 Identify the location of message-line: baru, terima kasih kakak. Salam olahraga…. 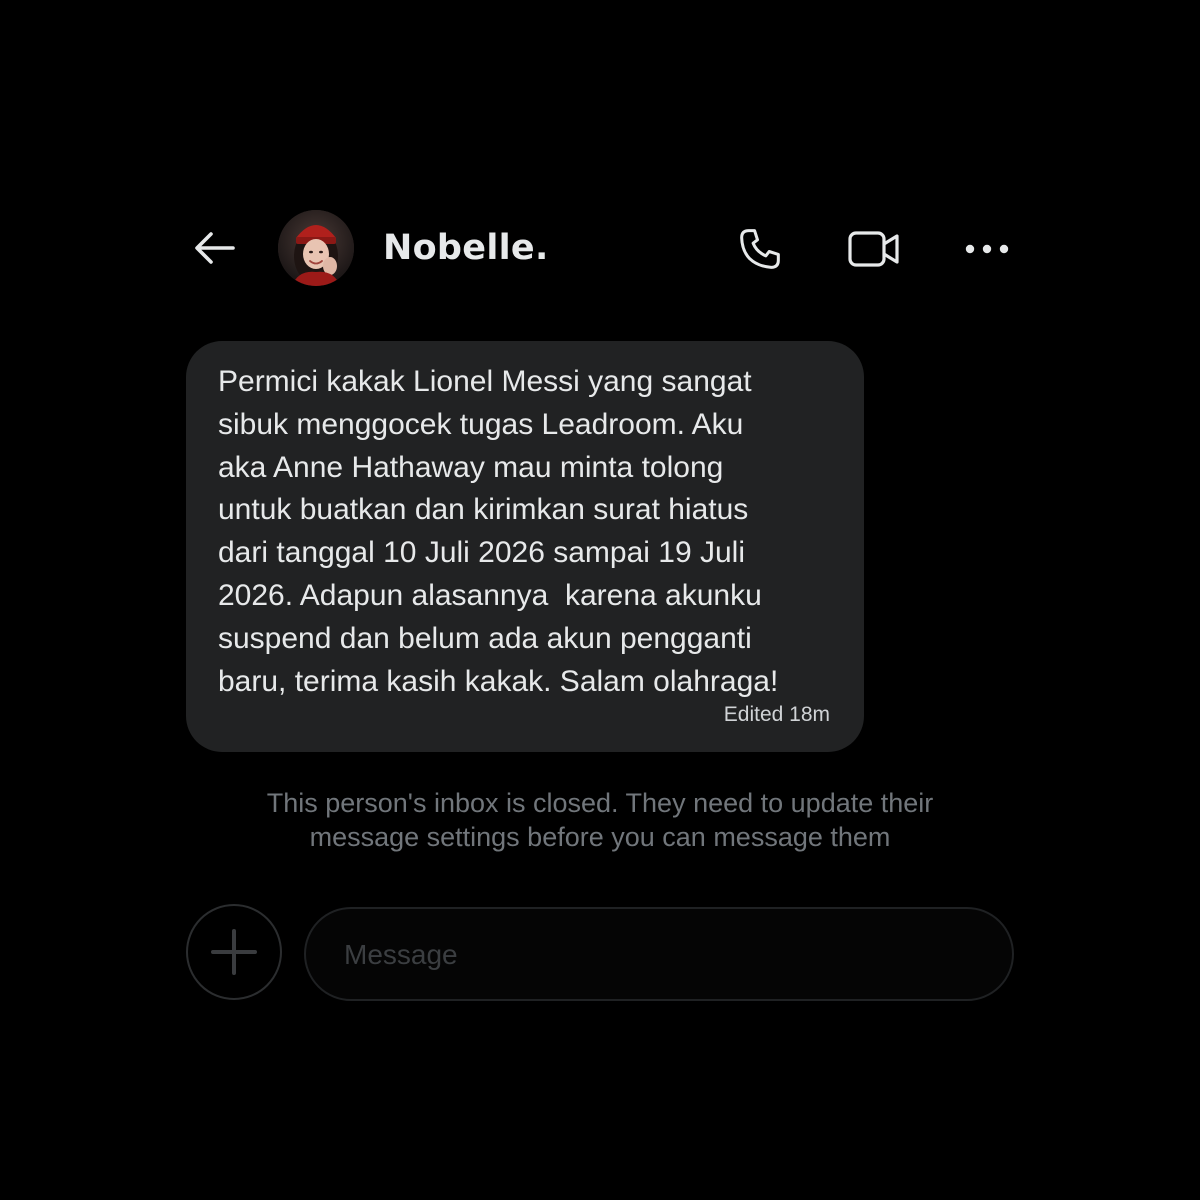
(498, 681).